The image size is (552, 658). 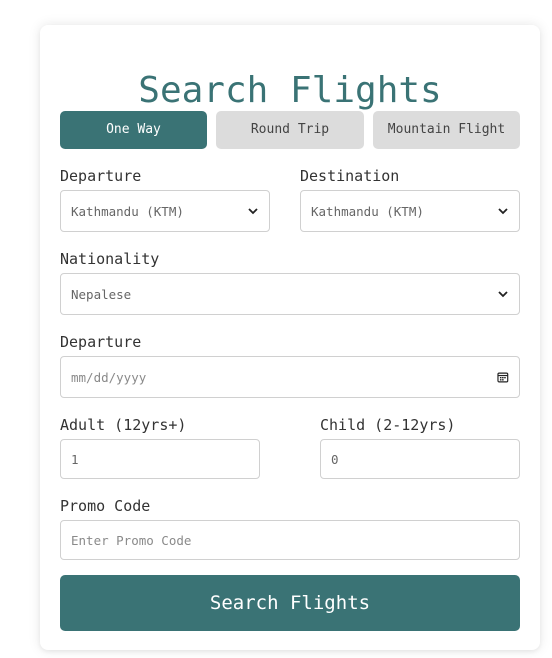 I want to click on child-input, so click(x=420, y=459).